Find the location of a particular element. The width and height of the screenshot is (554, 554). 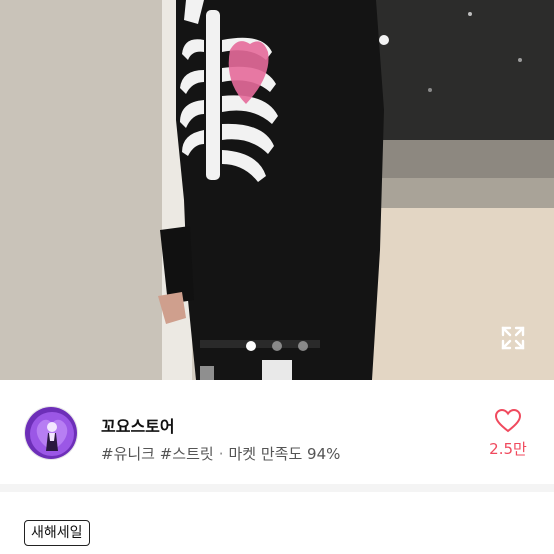

store-meta: #유니크 #스트릿 · 마켓 만족도 94% is located at coordinates (220, 453).